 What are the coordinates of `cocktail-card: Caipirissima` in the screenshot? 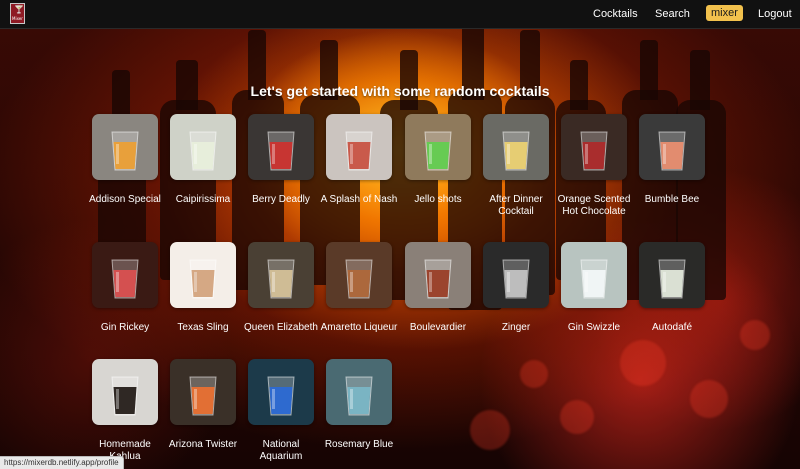 It's located at (203, 160).